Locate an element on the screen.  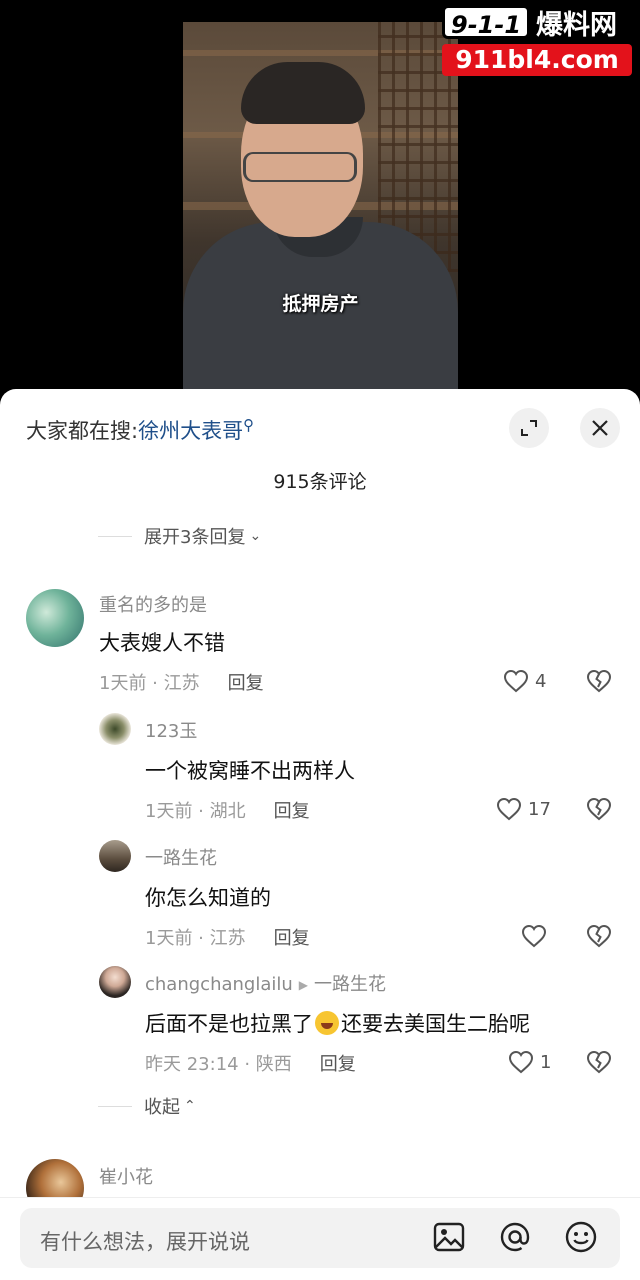
comment-username: 123玉 is located at coordinates (171, 730).